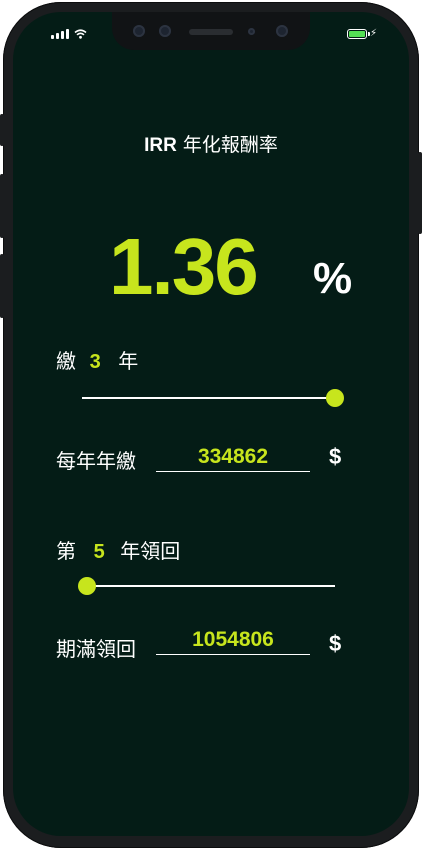 Image resolution: width=423 pixels, height=852 pixels. What do you see at coordinates (2, 130) in the screenshot?
I see `mute-switch` at bounding box center [2, 130].